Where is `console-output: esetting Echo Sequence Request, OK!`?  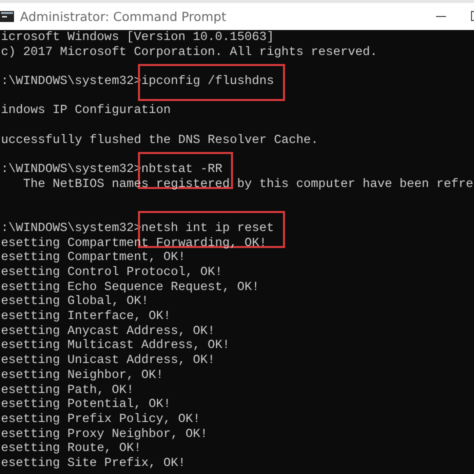
console-output: esetting Echo Sequence Request, OK! is located at coordinates (130, 287).